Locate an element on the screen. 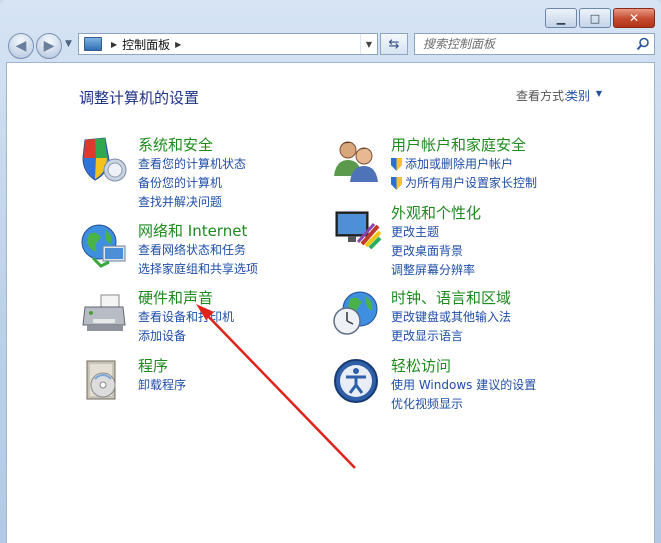 This screenshot has height=543, width=661. link-devices-printers: 查看设备和打印机 is located at coordinates (186, 317).